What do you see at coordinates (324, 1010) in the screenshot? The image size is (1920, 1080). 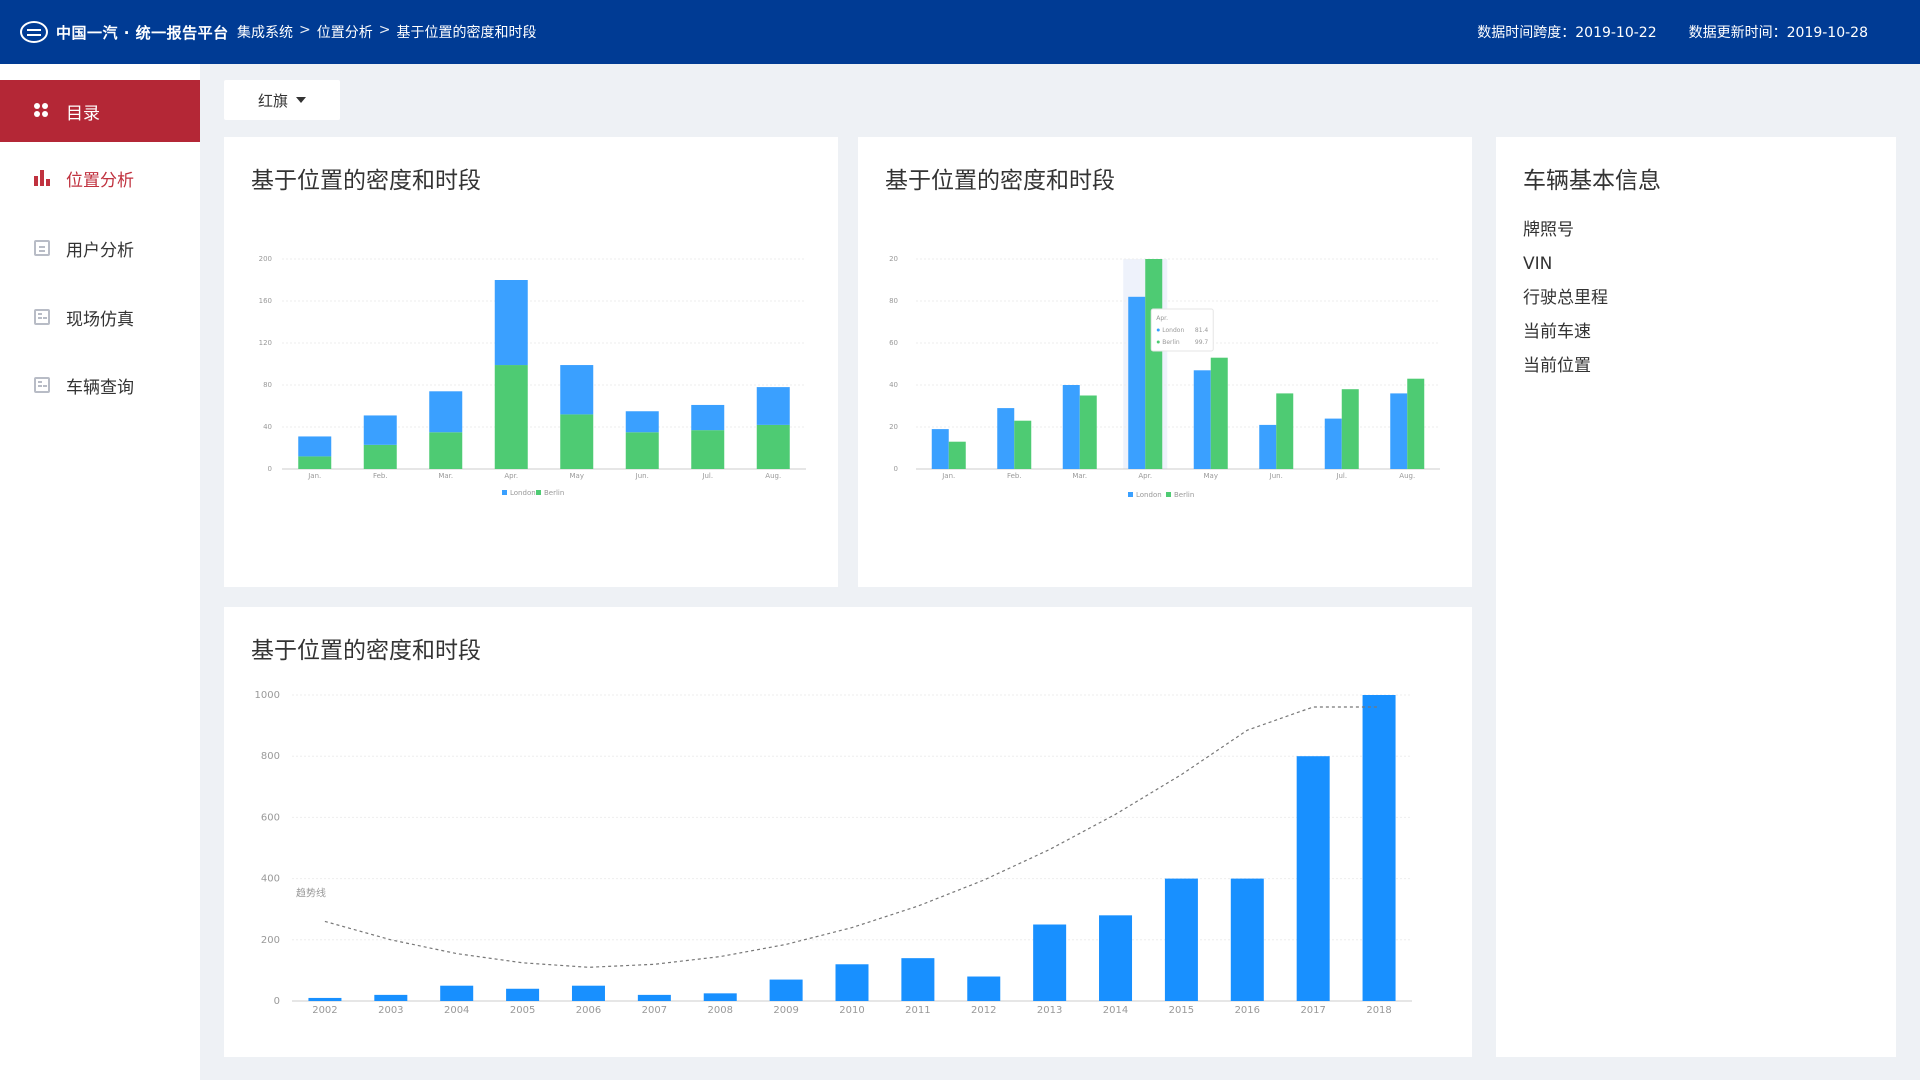 I see `x-tick-label: 2002` at bounding box center [324, 1010].